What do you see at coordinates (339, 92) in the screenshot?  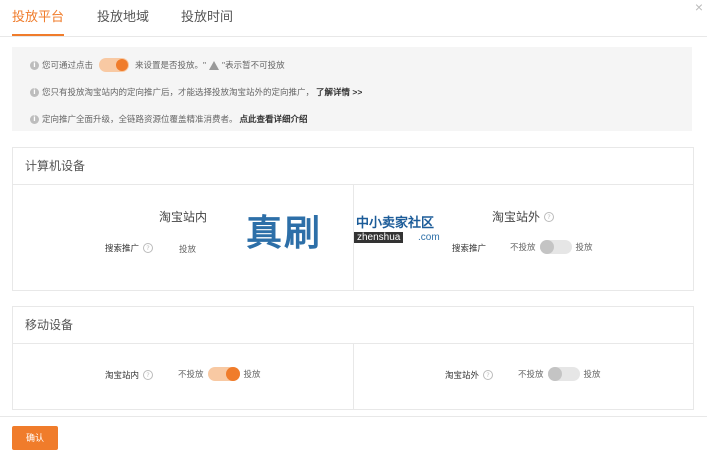 I see `learn-more-link: 了解详情 >>` at bounding box center [339, 92].